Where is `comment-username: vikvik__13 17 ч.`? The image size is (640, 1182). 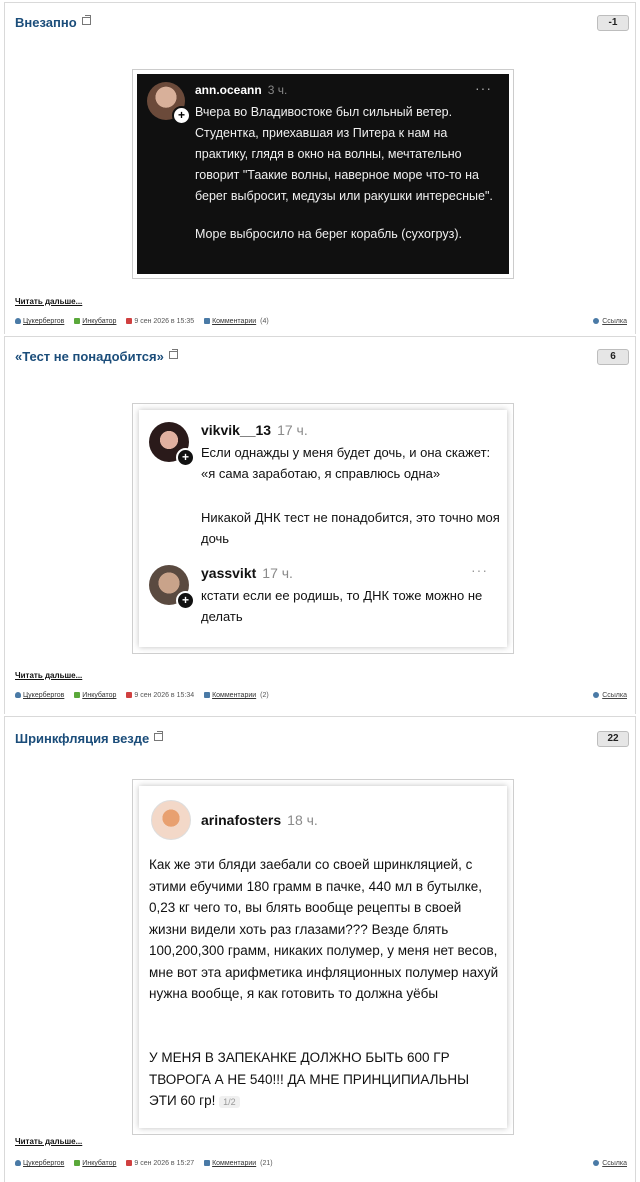
comment-username: vikvik__13 17 ч. is located at coordinates (254, 430).